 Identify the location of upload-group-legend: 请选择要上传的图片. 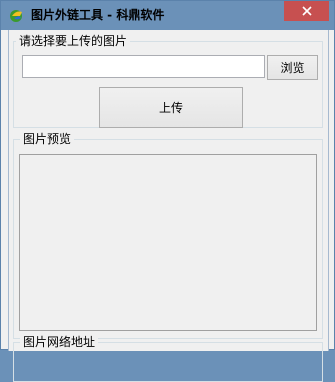
(73, 41).